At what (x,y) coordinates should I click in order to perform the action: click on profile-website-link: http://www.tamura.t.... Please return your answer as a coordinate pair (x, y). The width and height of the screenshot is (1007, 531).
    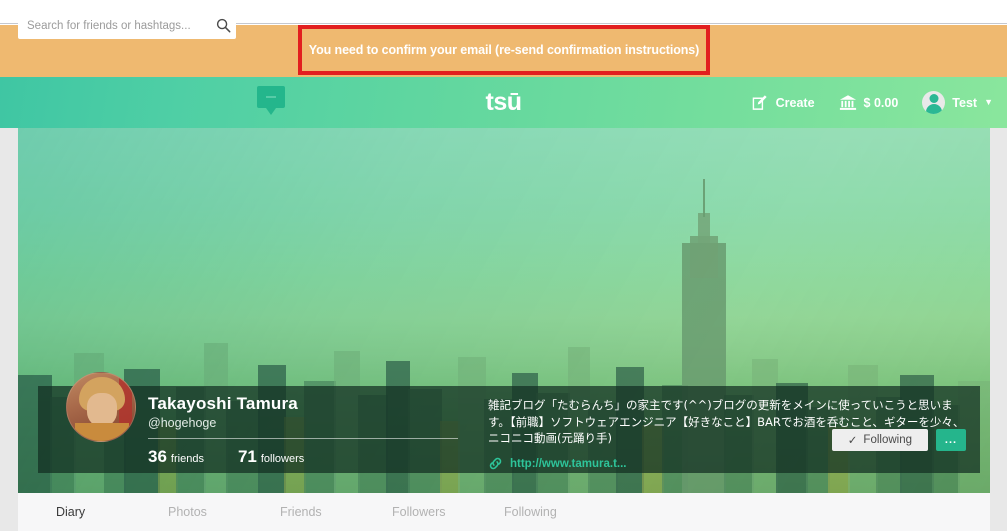
    Looking at the image, I should click on (568, 464).